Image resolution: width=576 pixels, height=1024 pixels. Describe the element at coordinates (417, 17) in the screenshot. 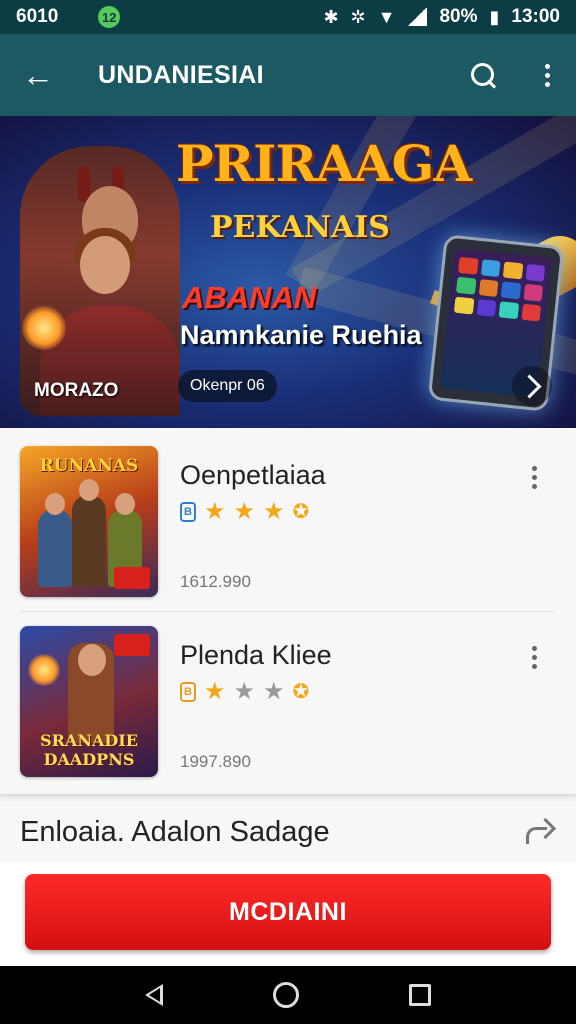

I see `signal-icon` at that location.